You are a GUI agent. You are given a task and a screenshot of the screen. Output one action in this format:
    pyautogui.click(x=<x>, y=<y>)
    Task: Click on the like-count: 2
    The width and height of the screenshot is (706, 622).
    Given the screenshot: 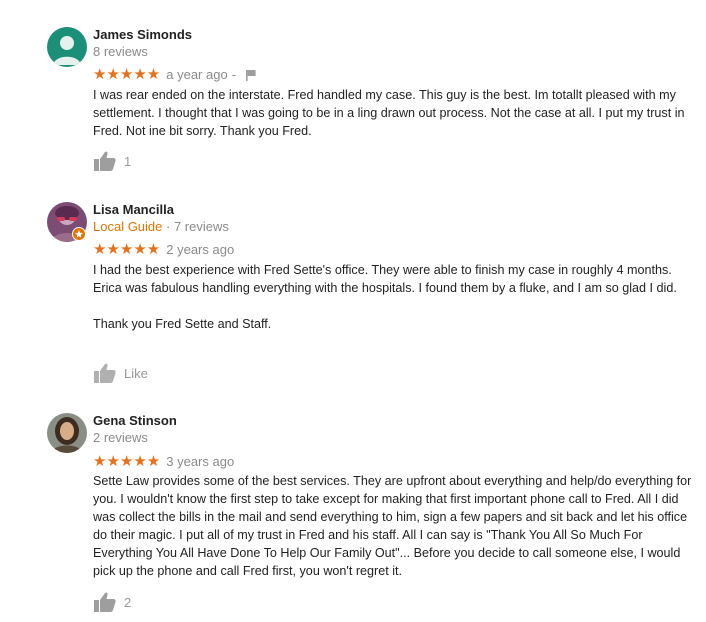 What is the action you would take?
    pyautogui.click(x=128, y=602)
    